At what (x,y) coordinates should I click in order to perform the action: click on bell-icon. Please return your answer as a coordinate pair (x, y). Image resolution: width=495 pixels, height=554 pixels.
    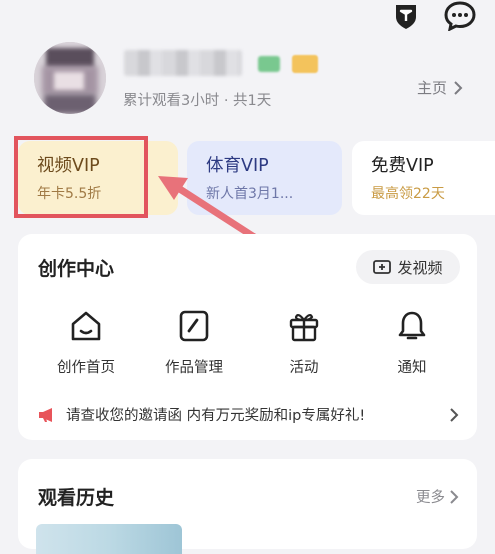
    Looking at the image, I should click on (412, 326).